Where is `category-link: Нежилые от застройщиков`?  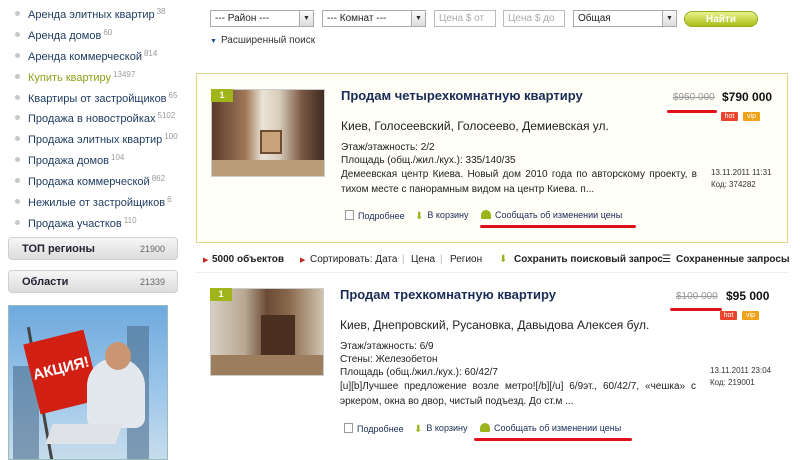
category-link: Нежилые от застройщиков is located at coordinates (96, 203).